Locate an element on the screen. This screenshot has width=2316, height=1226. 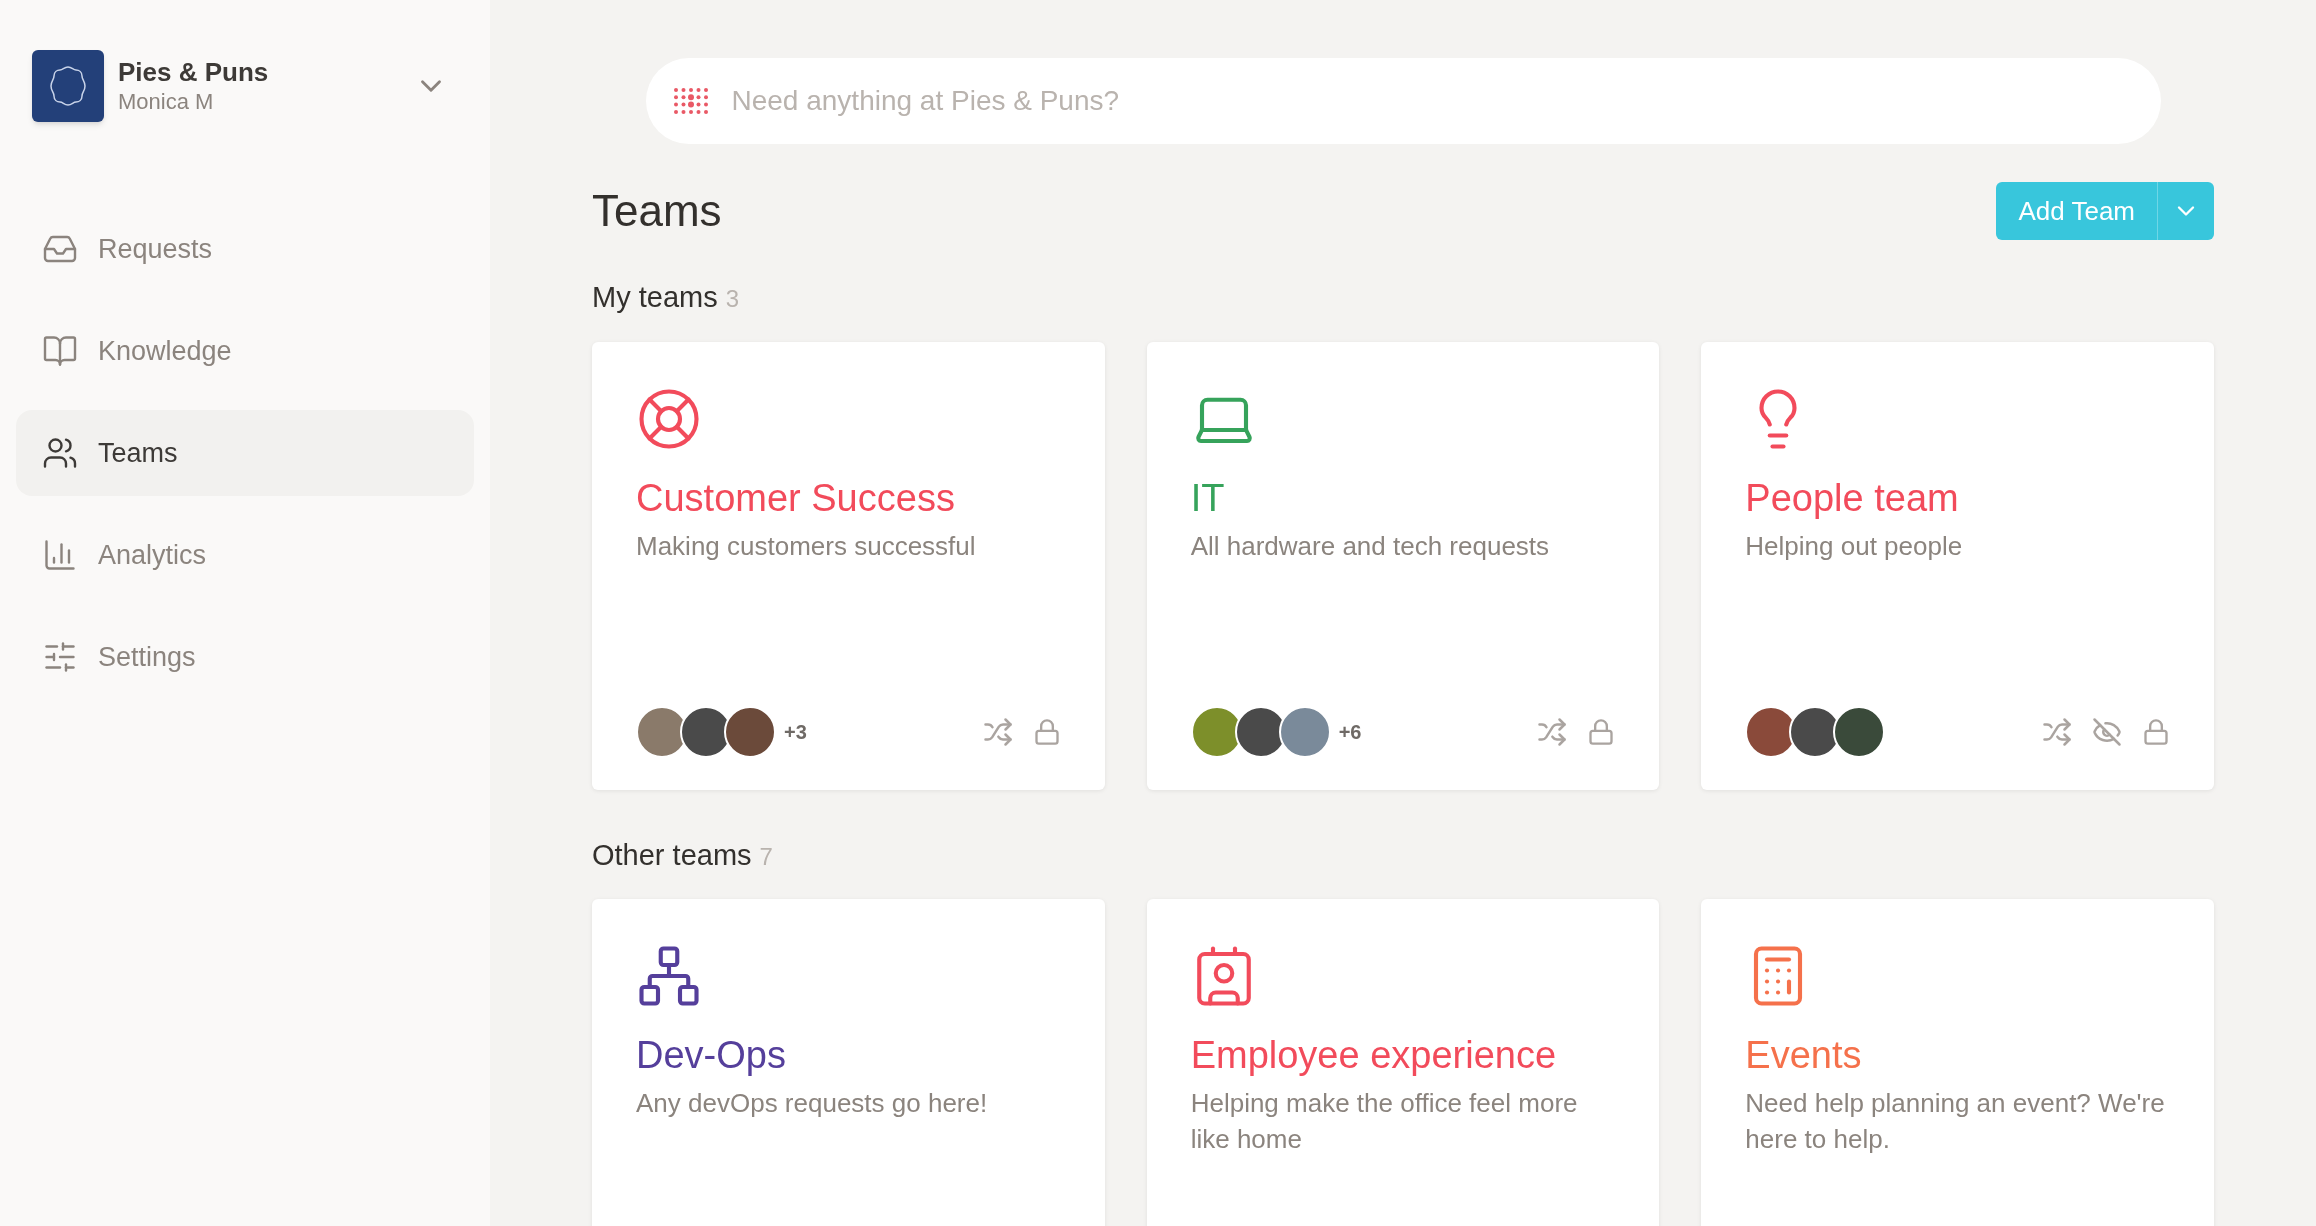
team-card: Events Need help planning an event? We're here to help. is located at coordinates (1957, 1062).